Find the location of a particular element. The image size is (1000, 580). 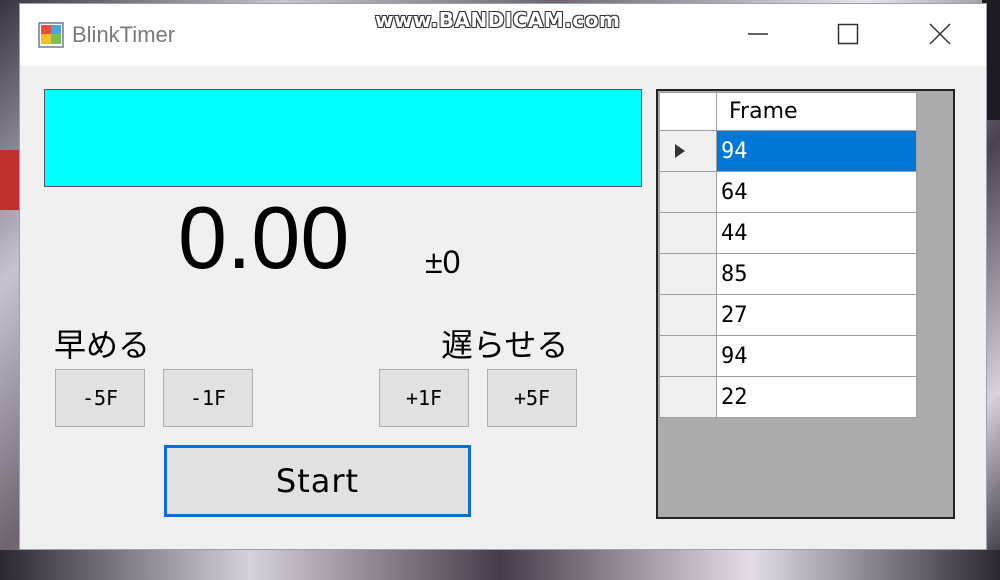

maximize-icon is located at coordinates (848, 34).